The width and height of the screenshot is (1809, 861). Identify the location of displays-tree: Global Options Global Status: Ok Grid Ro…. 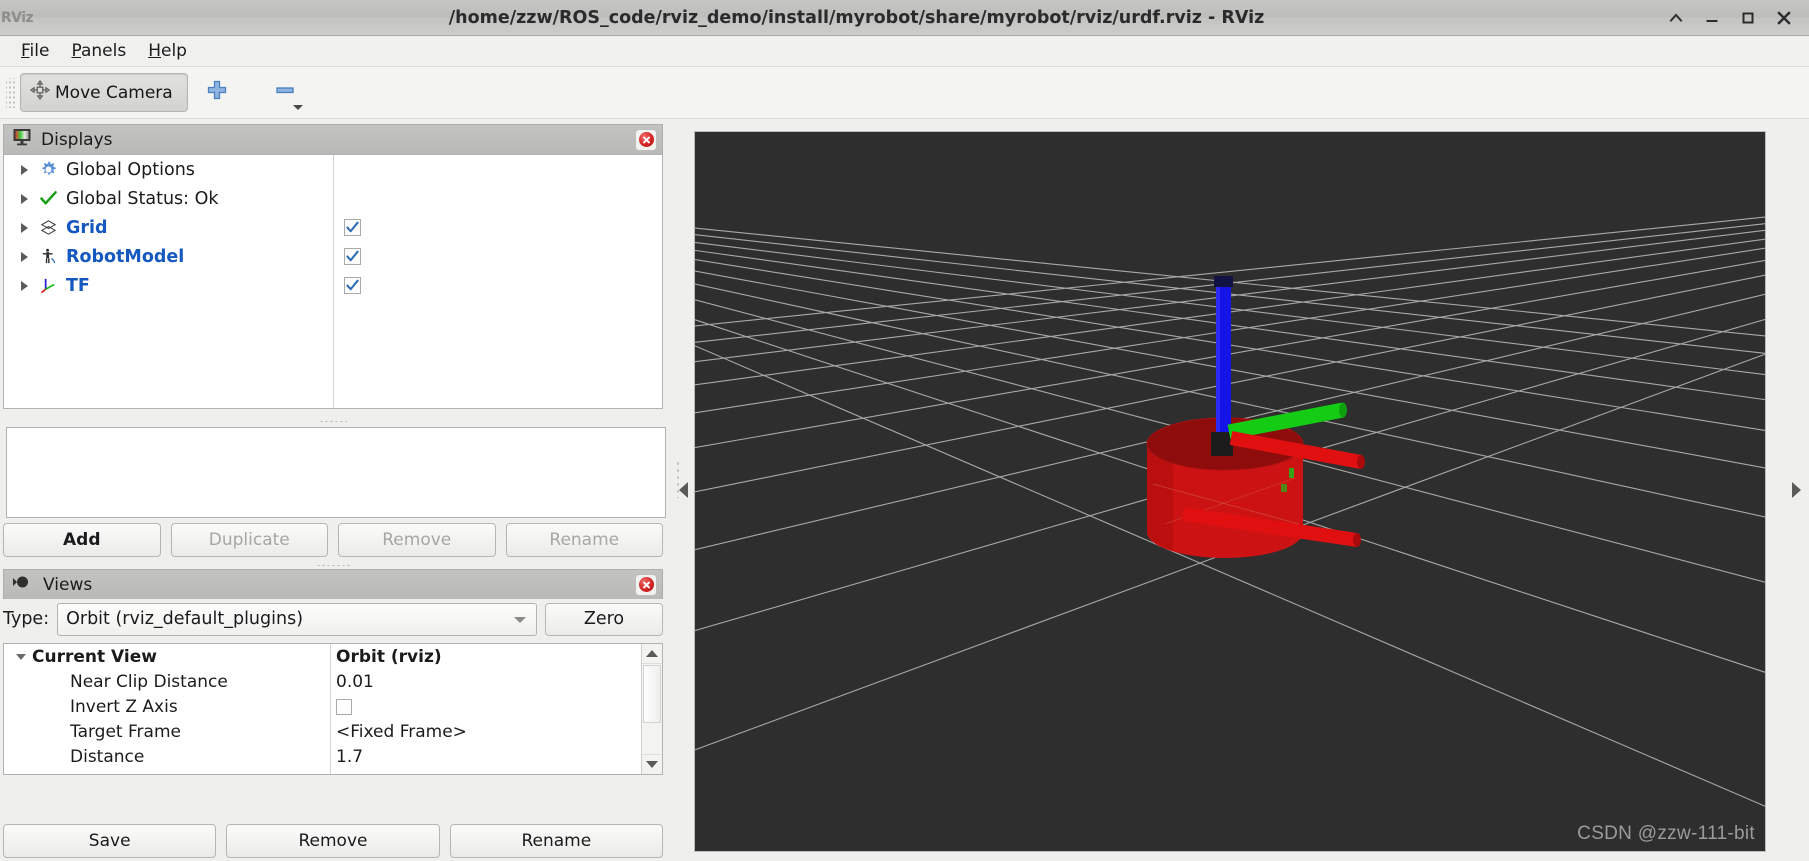
(333, 281).